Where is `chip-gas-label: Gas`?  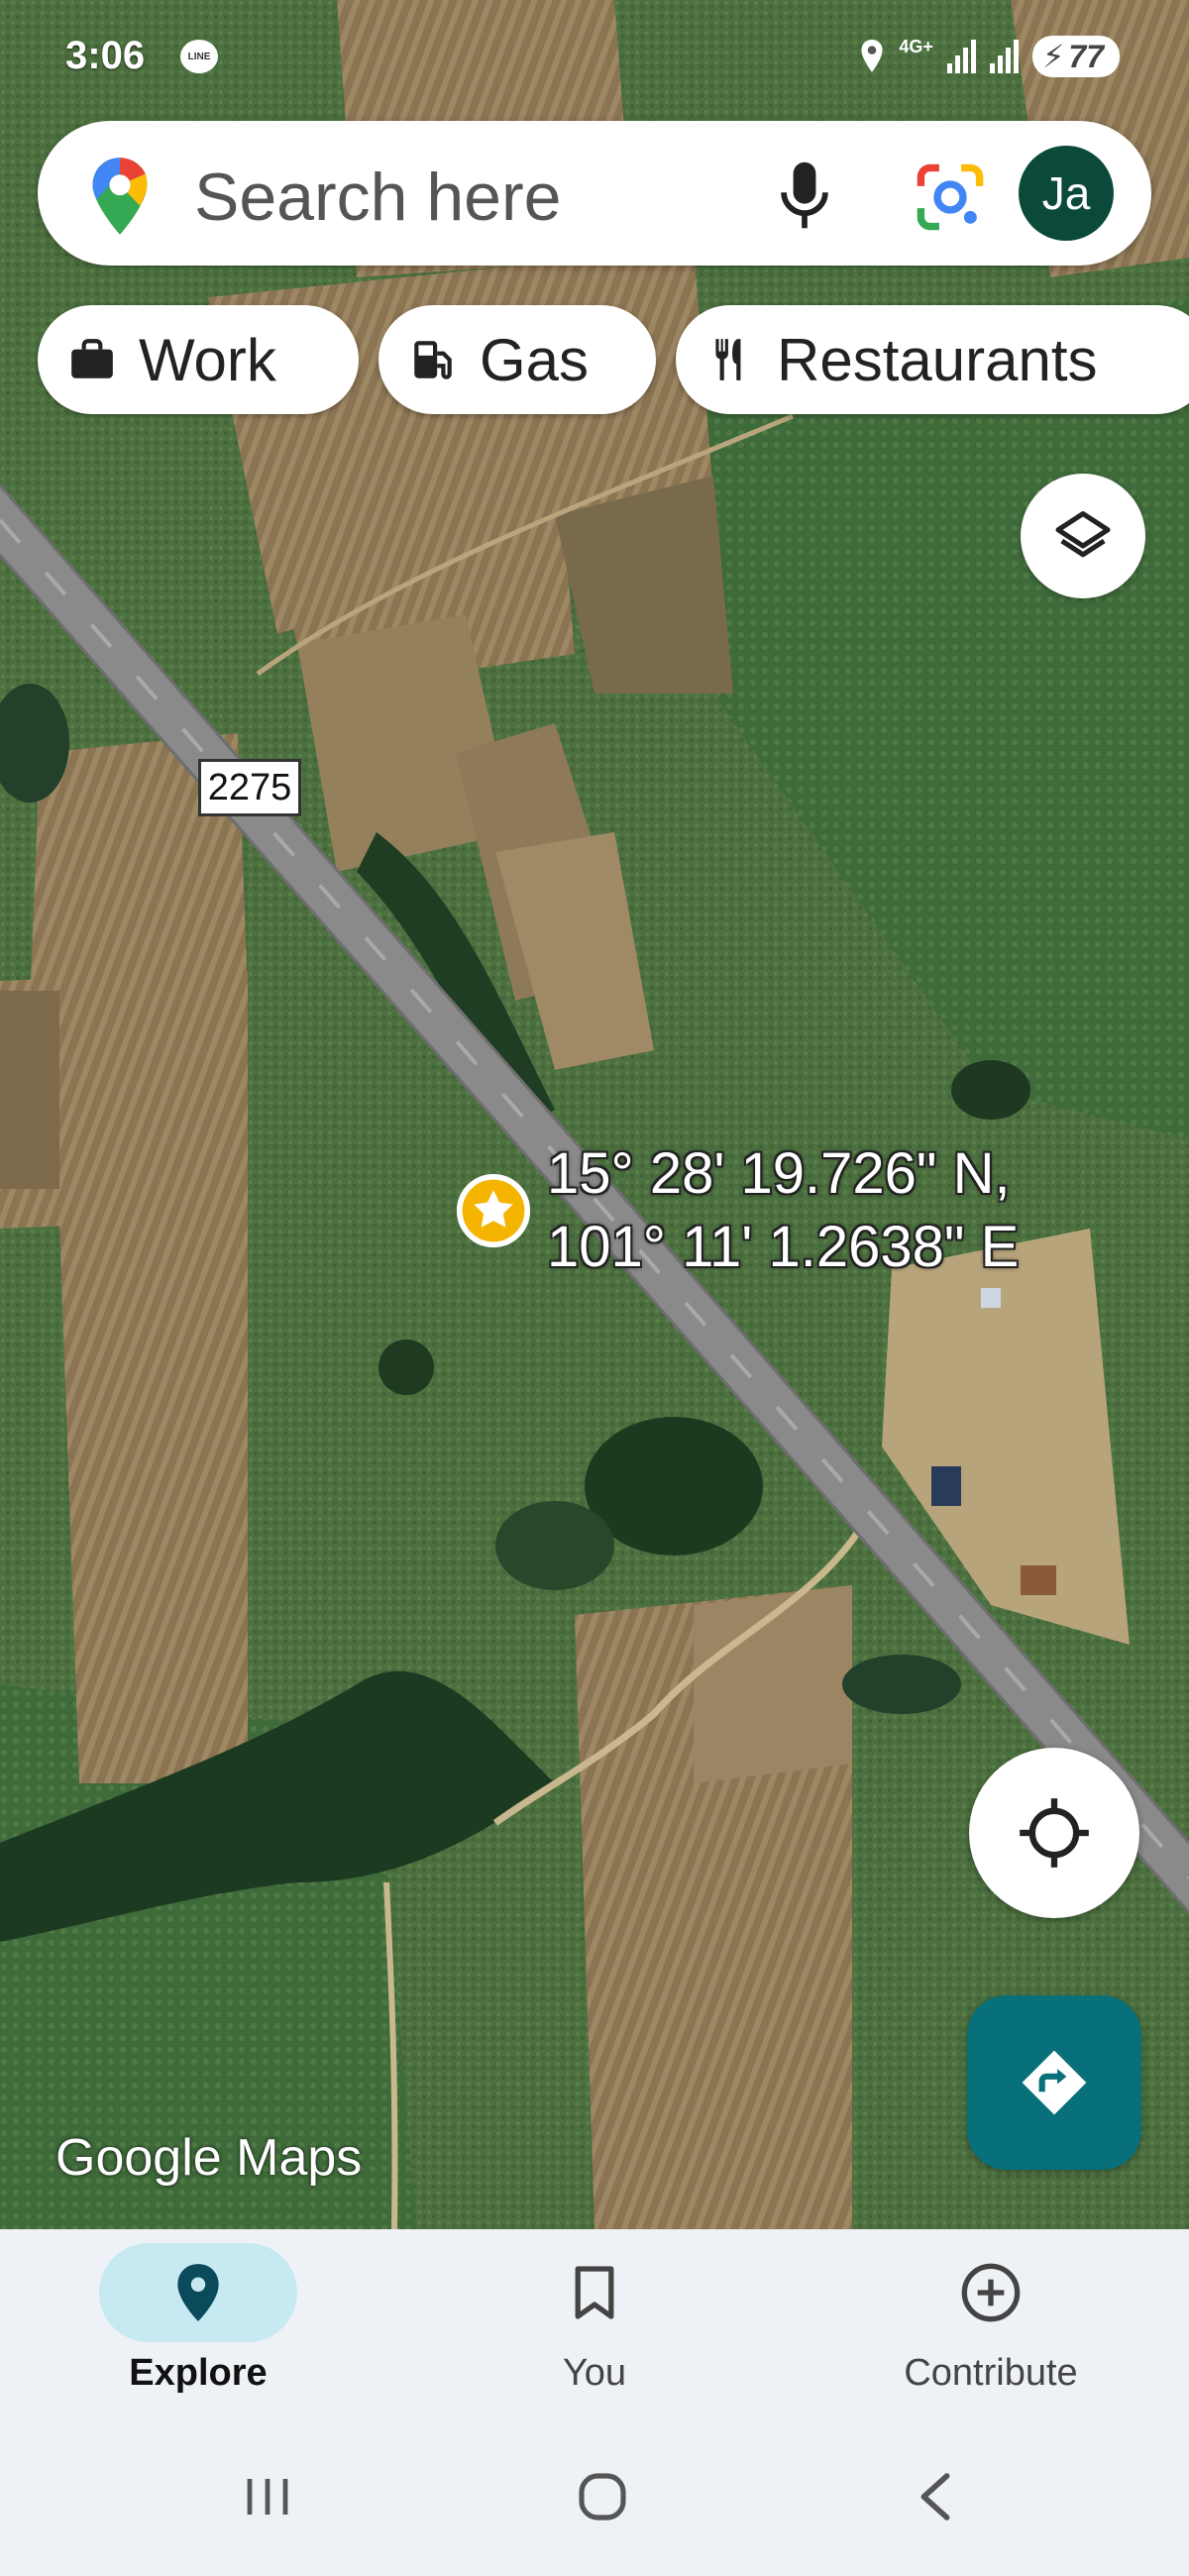
chip-gas-label: Gas is located at coordinates (535, 359).